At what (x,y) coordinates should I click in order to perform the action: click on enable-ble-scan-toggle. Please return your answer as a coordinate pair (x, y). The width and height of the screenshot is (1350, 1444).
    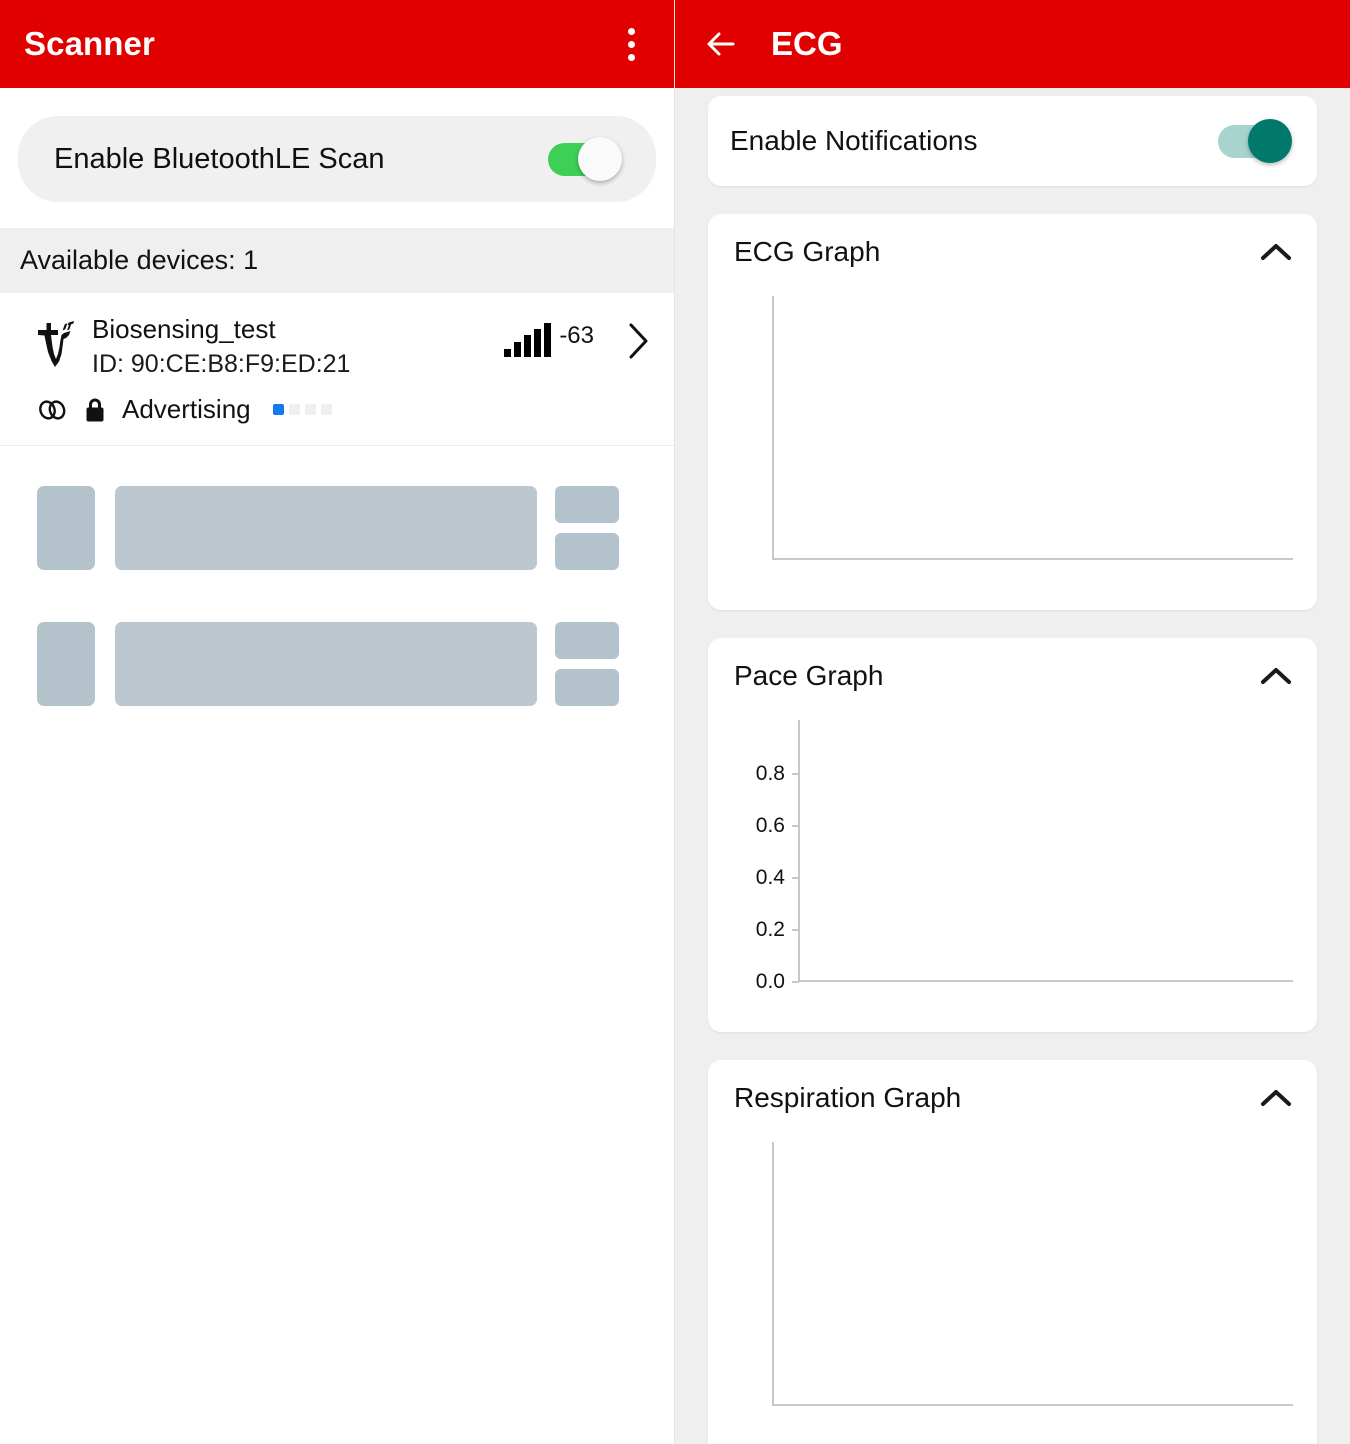
    Looking at the image, I should click on (585, 159).